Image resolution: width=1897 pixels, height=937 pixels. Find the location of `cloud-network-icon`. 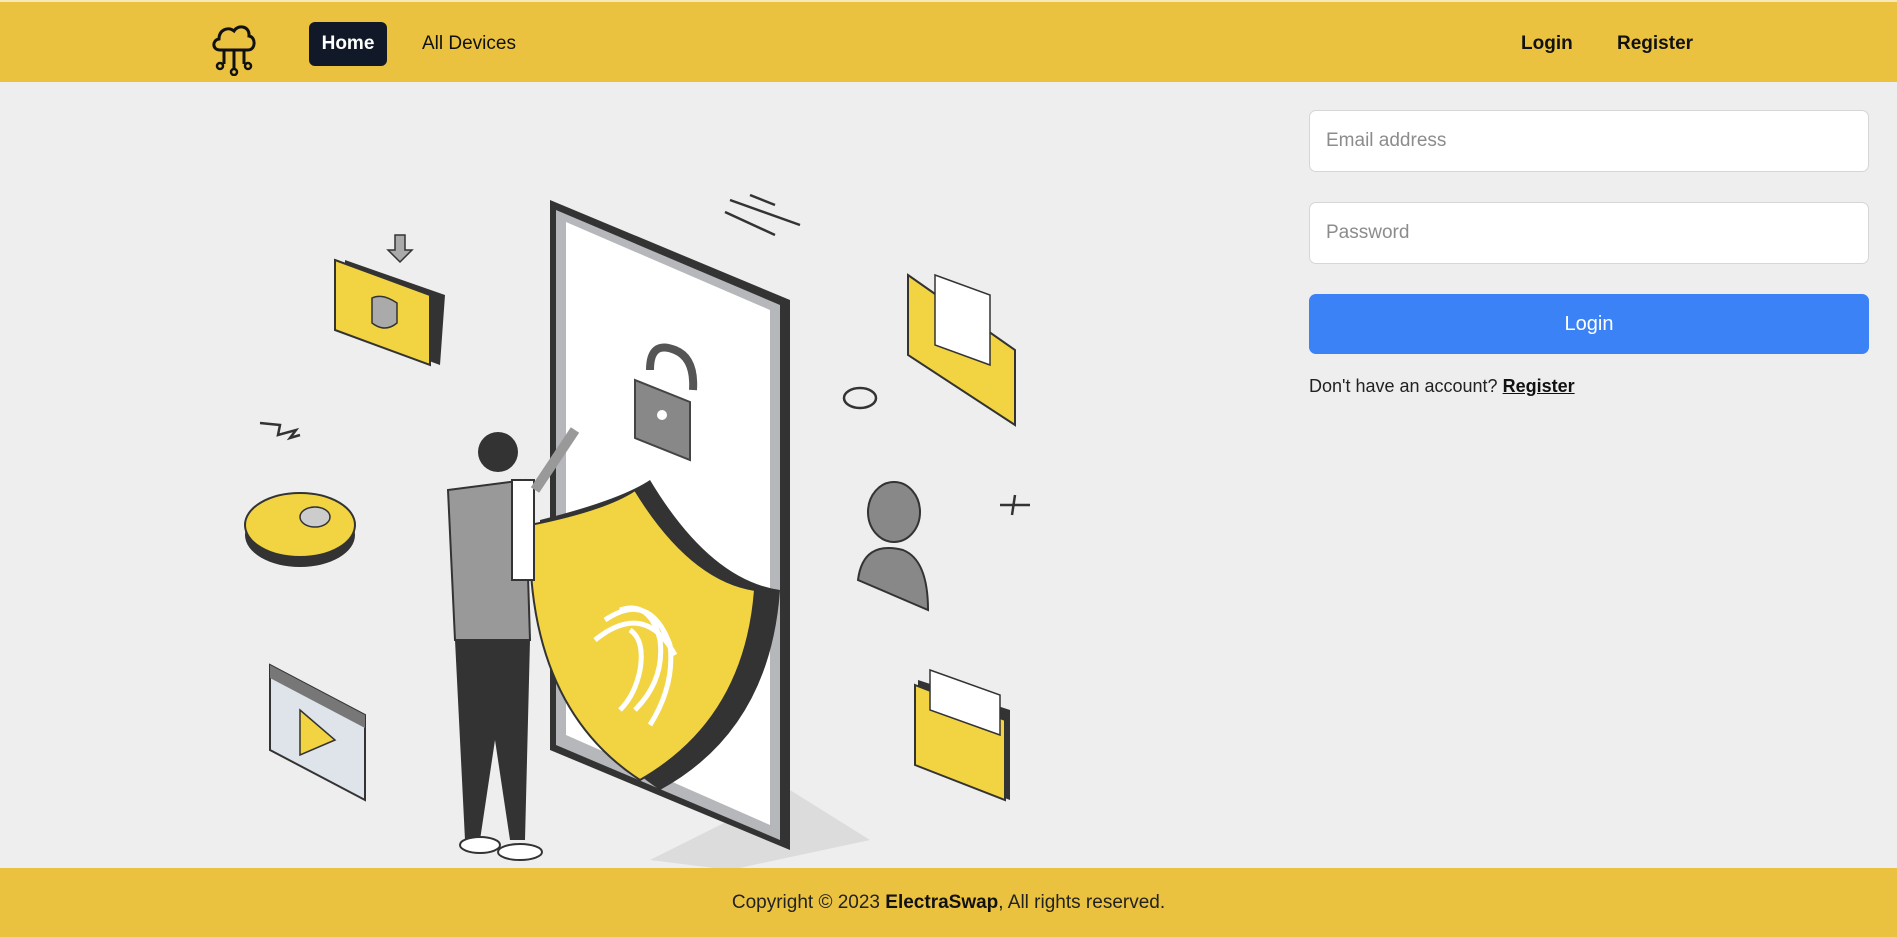

cloud-network-icon is located at coordinates (234, 48).